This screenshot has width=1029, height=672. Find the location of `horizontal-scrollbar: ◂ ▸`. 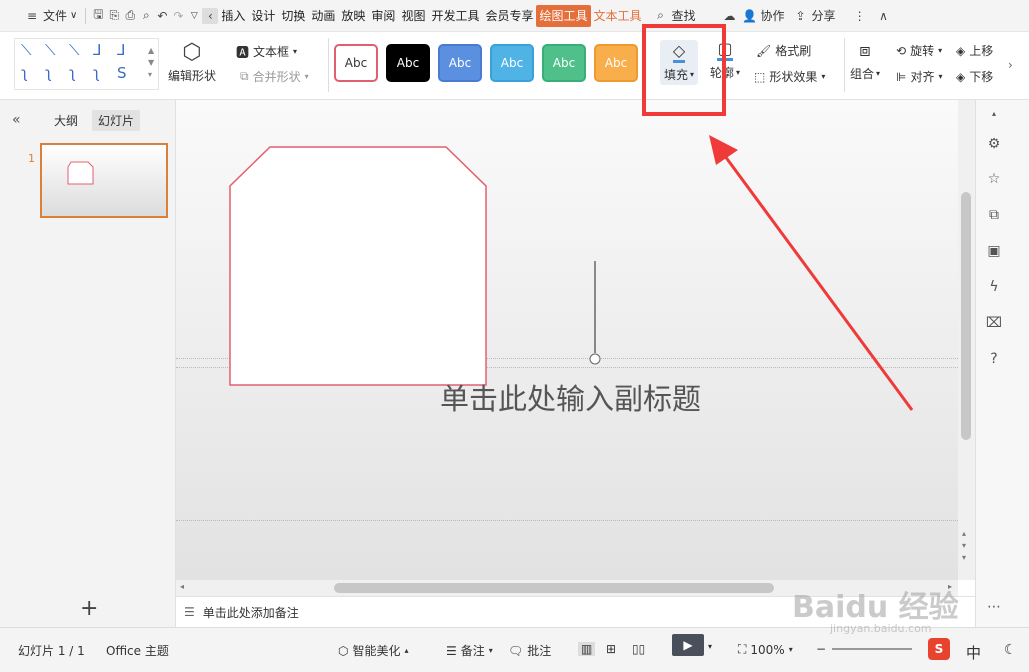

horizontal-scrollbar: ◂ ▸ is located at coordinates (567, 588).